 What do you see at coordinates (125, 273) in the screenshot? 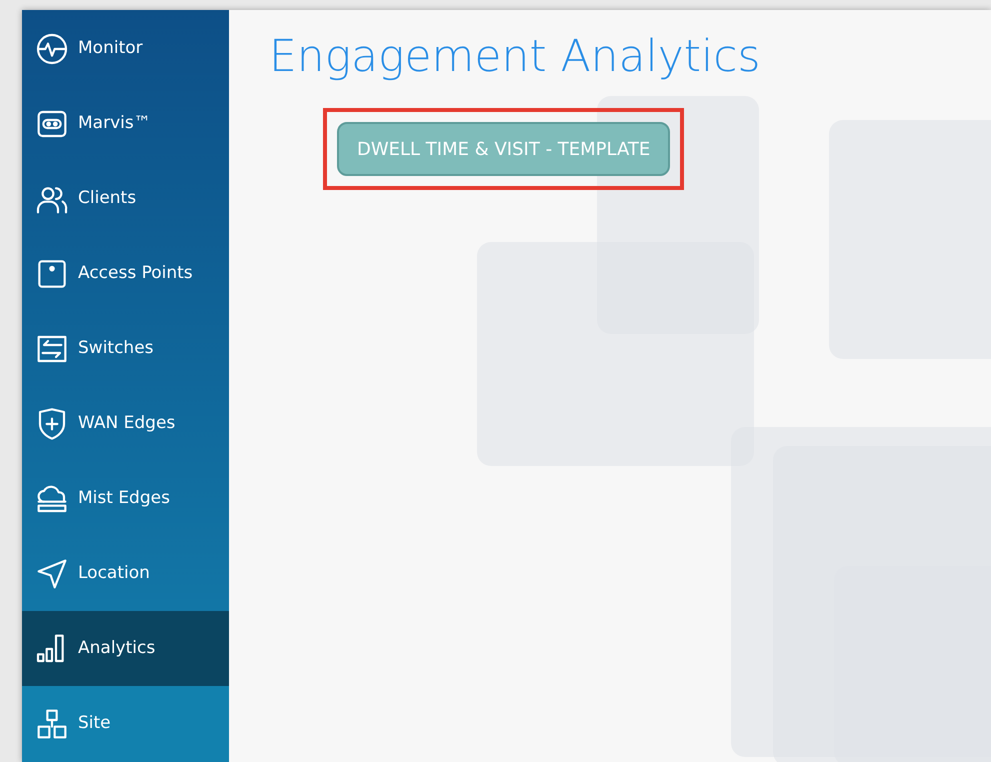
I see `sidebar-item: Access Points` at bounding box center [125, 273].